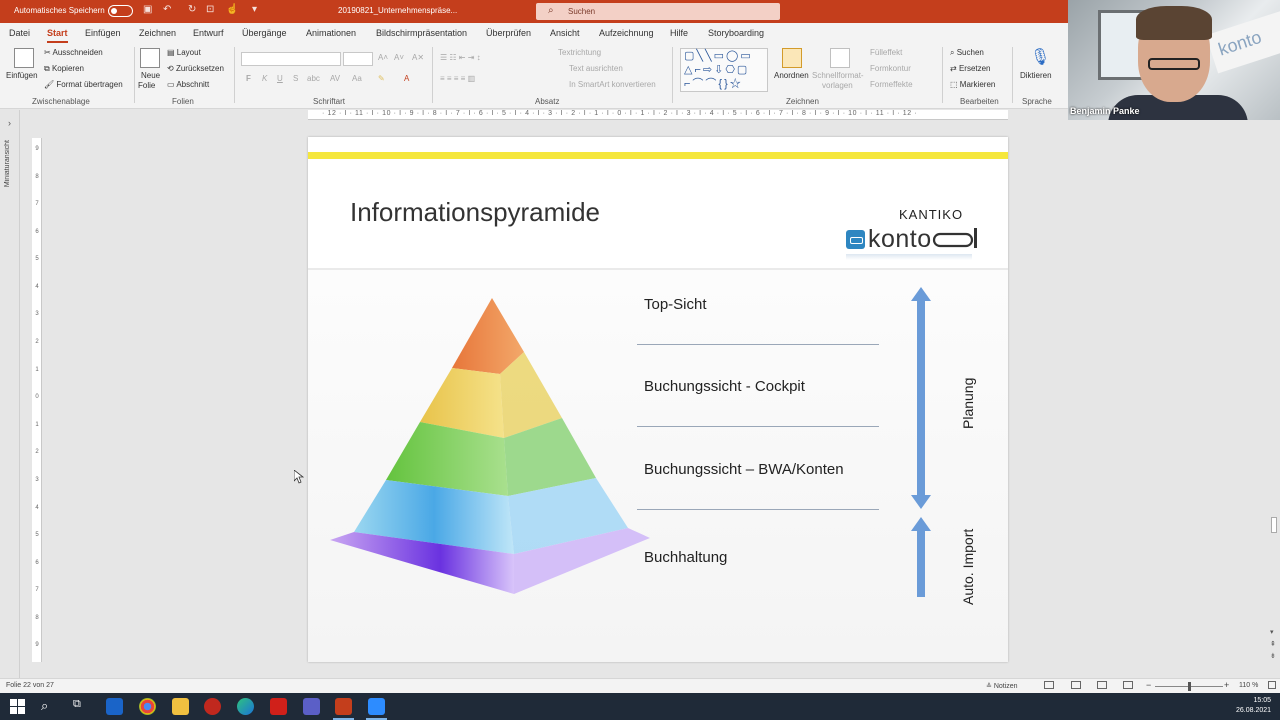 This screenshot has width=1280, height=720. What do you see at coordinates (376, 706) in the screenshot?
I see `zoom-app-icon` at bounding box center [376, 706].